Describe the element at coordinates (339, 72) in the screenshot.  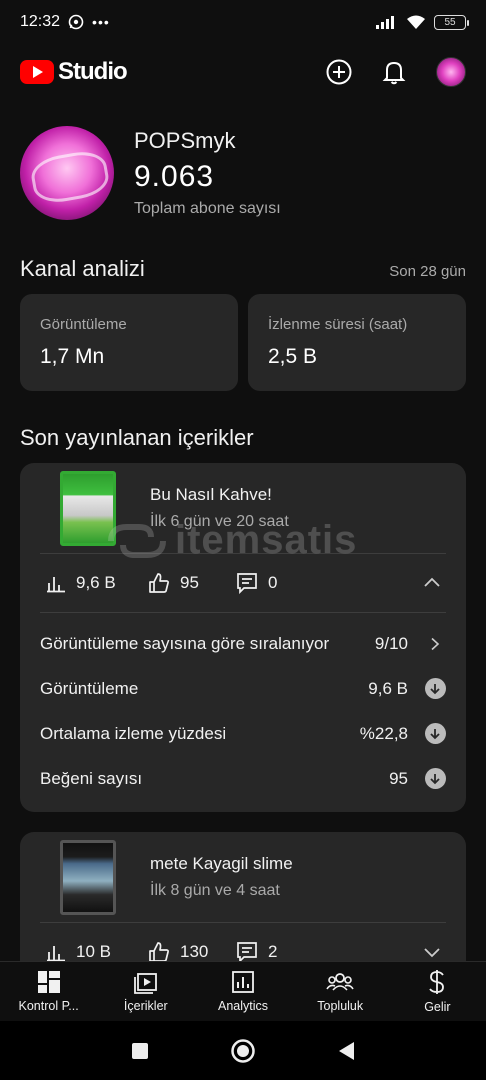
I see `create-icon` at that location.